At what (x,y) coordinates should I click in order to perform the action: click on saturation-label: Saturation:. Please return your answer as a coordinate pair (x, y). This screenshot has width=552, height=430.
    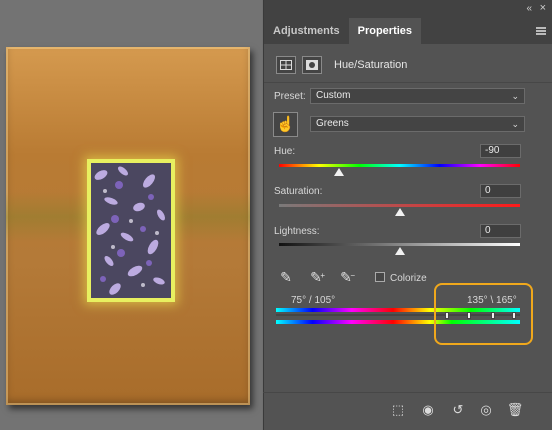
    Looking at the image, I should click on (298, 191).